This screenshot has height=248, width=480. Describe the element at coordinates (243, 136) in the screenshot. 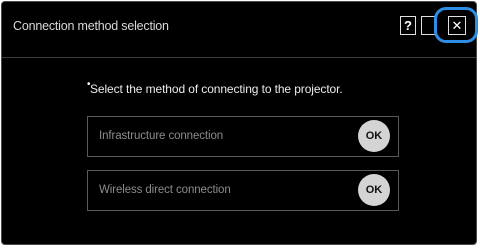

I see `option-infrastructure-connection: Infrastructure connection OK` at that location.